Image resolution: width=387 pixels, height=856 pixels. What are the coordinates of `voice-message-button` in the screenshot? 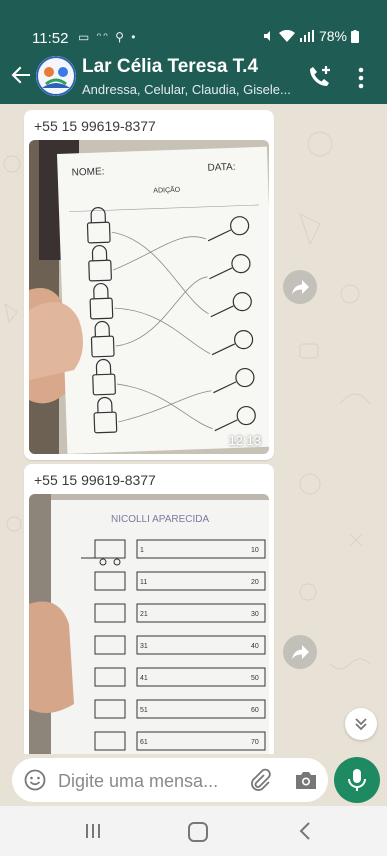 It's located at (357, 780).